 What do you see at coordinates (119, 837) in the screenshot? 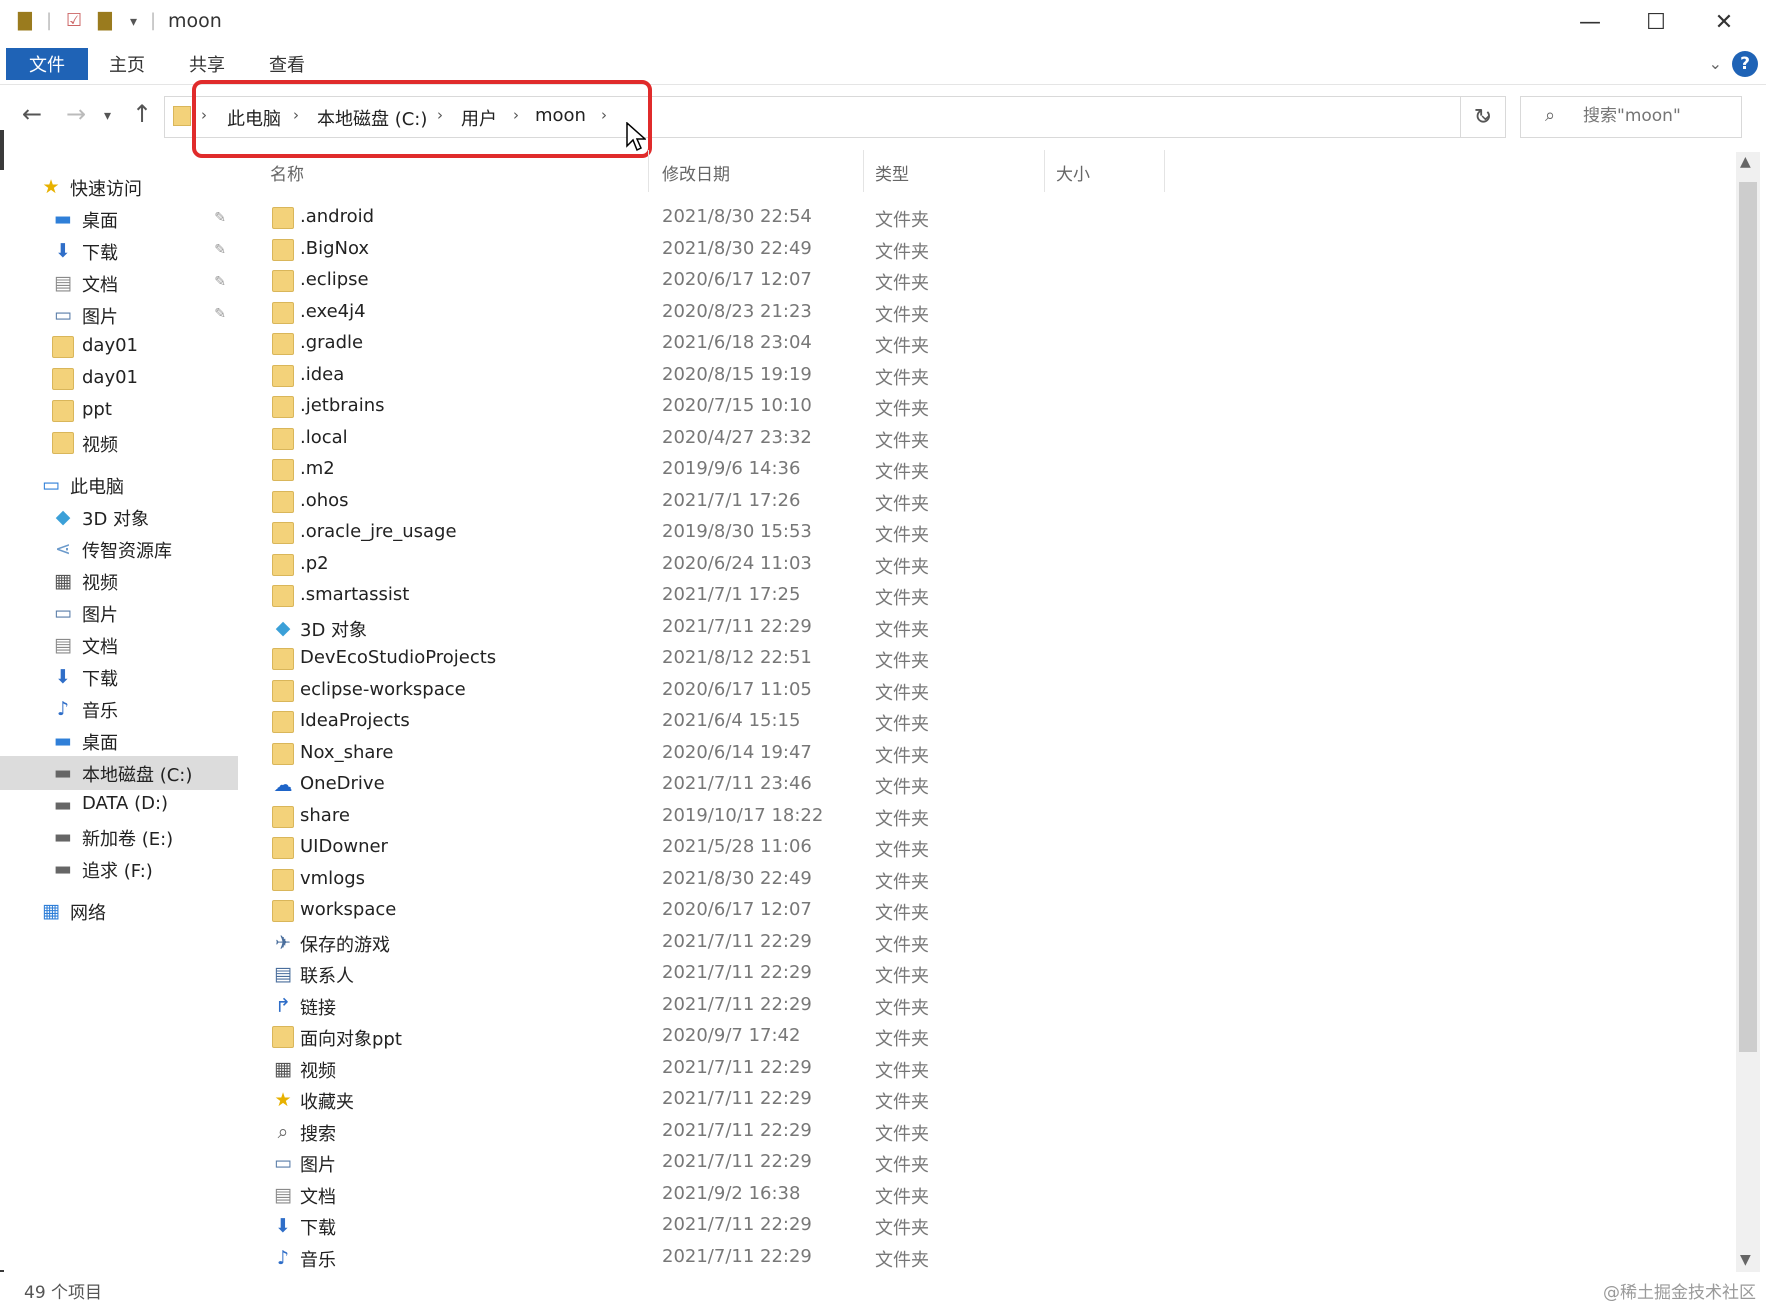
I see `sidebar-item: ▬ 新加卷 (E:)` at bounding box center [119, 837].